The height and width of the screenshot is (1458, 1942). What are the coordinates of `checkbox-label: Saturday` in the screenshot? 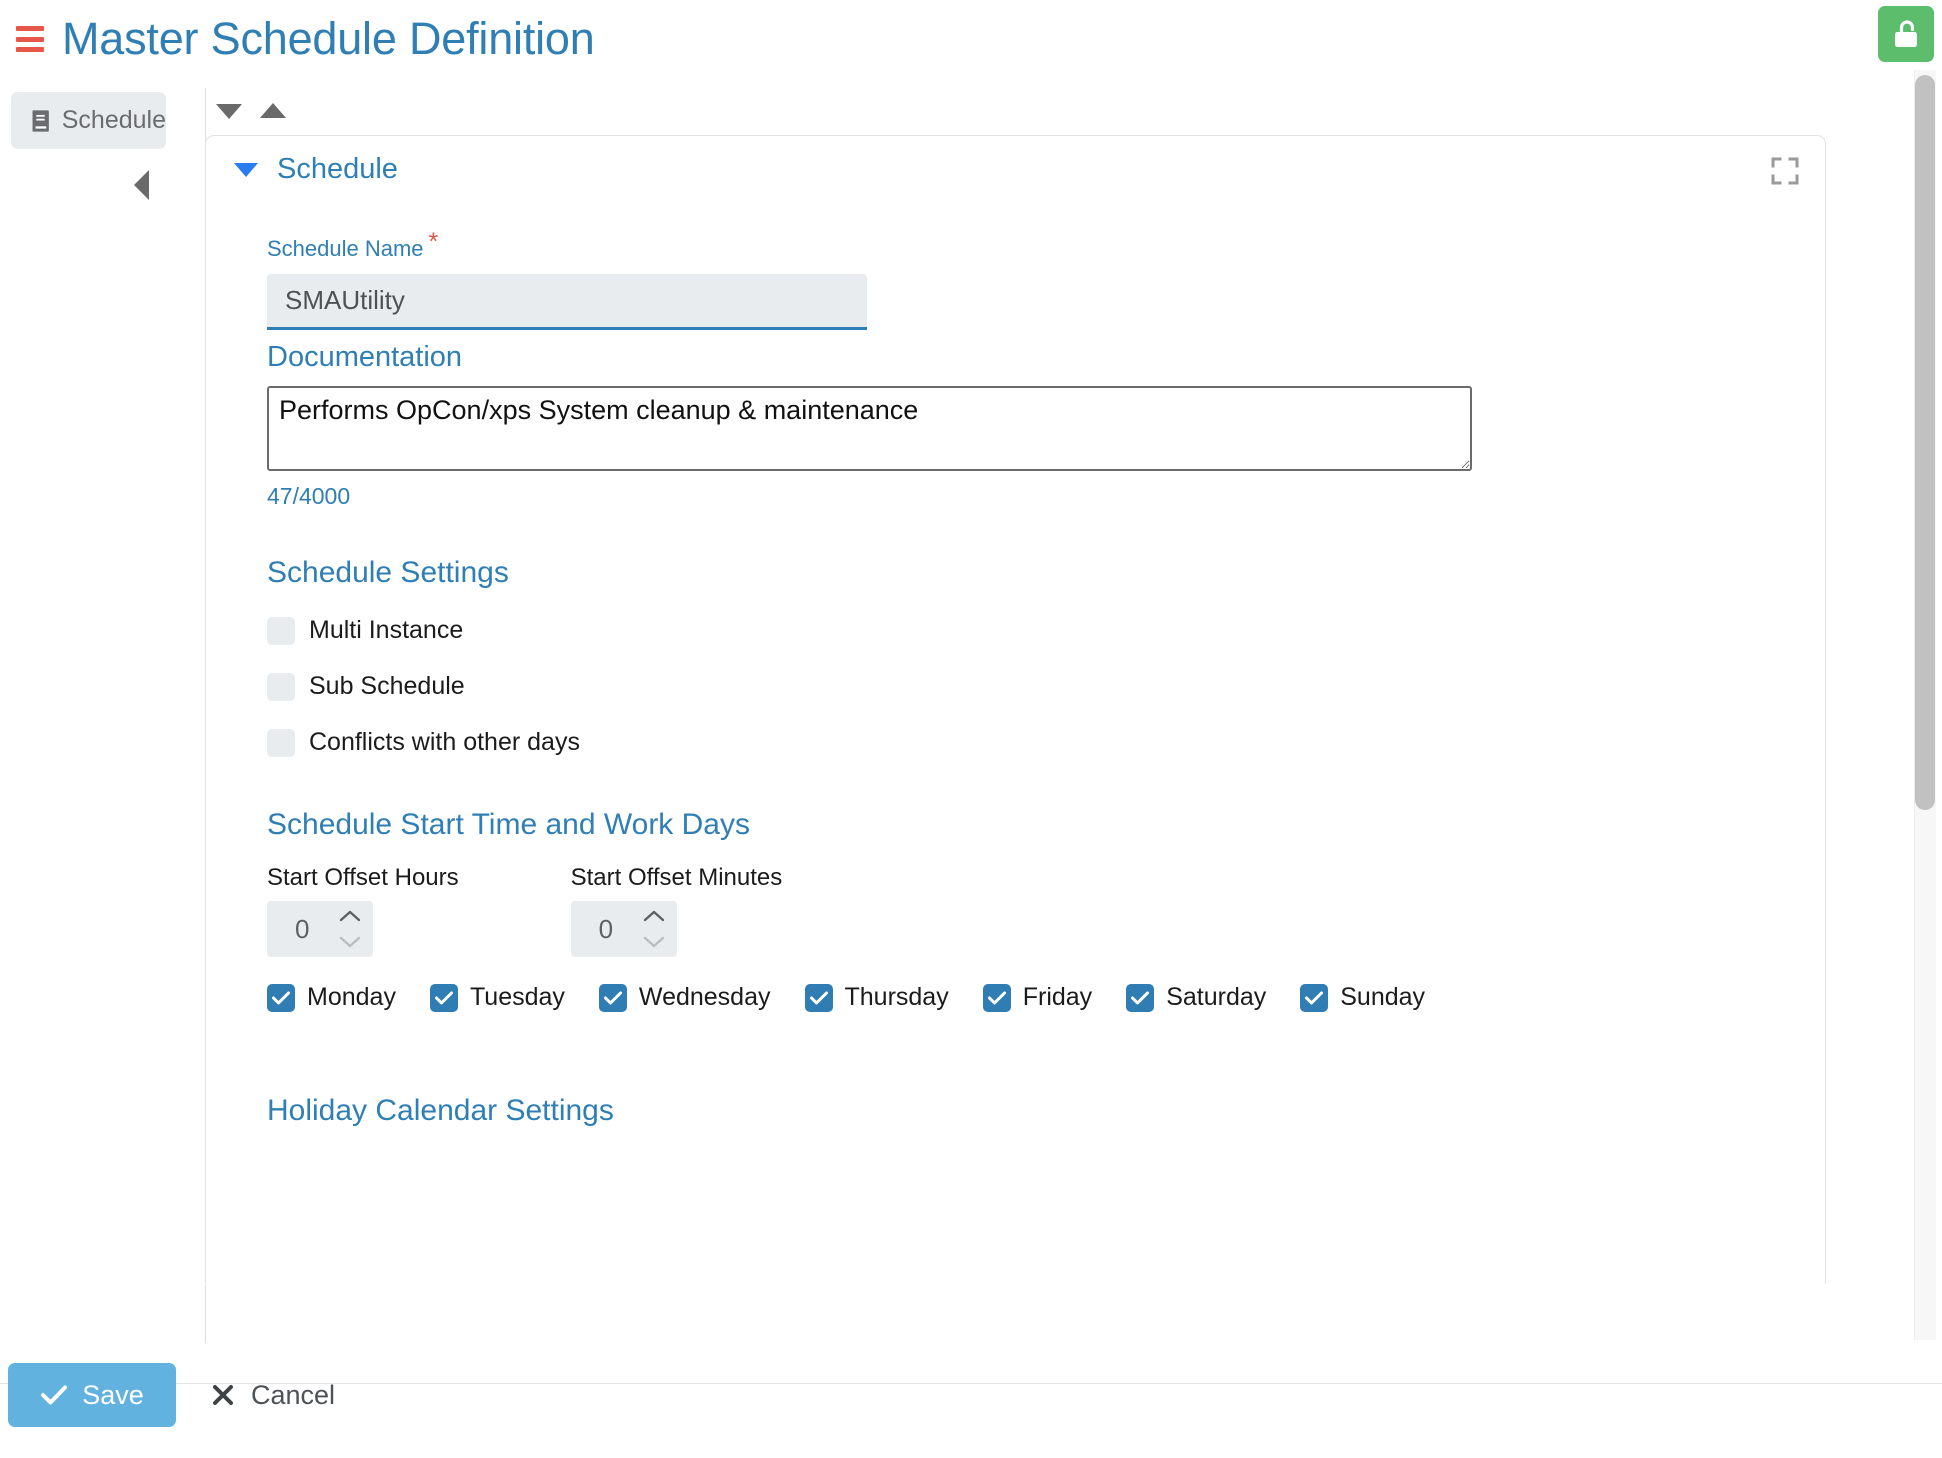 It's located at (1216, 997).